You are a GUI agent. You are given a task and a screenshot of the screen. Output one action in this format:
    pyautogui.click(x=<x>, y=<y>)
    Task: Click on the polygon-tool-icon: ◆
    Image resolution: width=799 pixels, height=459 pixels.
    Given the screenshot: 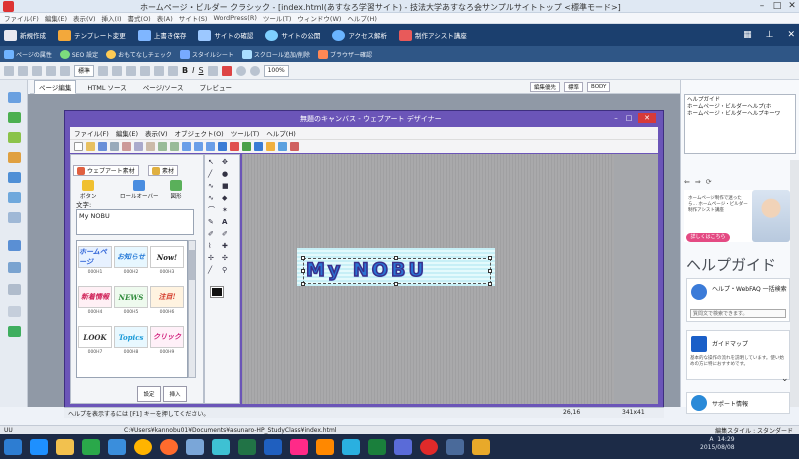 What is the action you would take?
    pyautogui.click(x=228, y=198)
    